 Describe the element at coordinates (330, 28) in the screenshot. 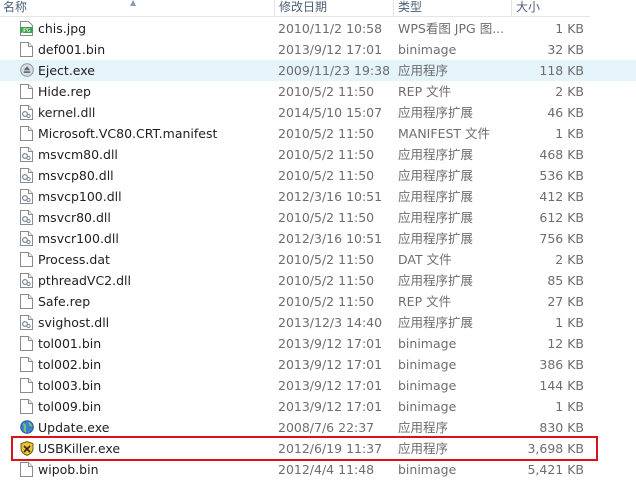

I see `file-date: 2010/11/2 10:58` at that location.